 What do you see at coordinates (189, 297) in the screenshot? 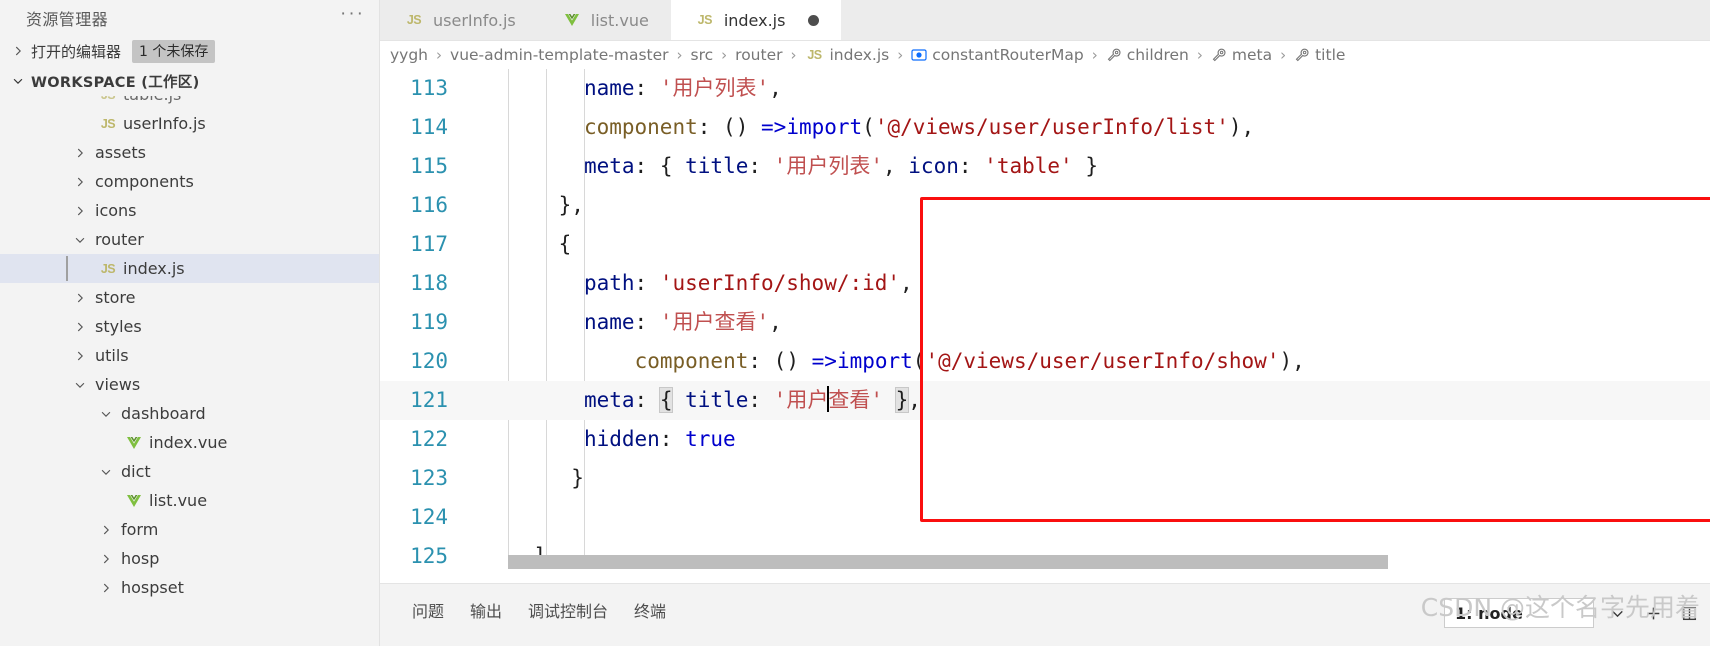
I see `tree-item-store: store` at bounding box center [189, 297].